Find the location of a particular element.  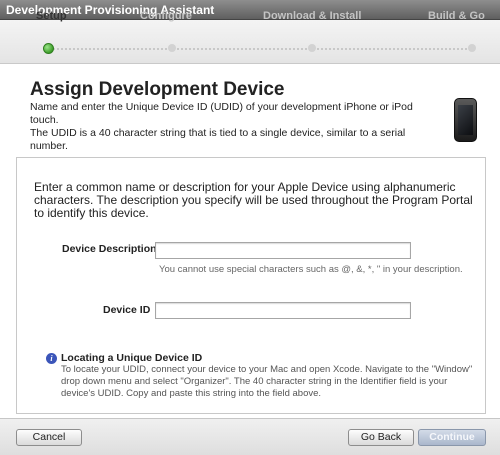

window-titlebar: Development Provisioning Assistant is located at coordinates (250, 10).